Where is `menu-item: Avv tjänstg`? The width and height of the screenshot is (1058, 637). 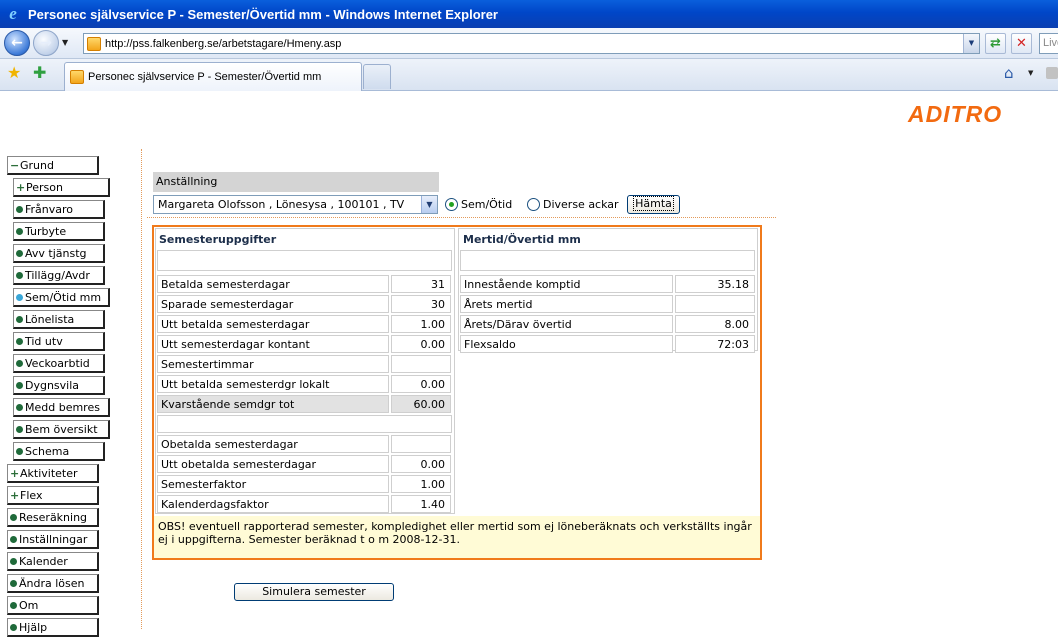
menu-item: Avv tjänstg is located at coordinates (59, 253).